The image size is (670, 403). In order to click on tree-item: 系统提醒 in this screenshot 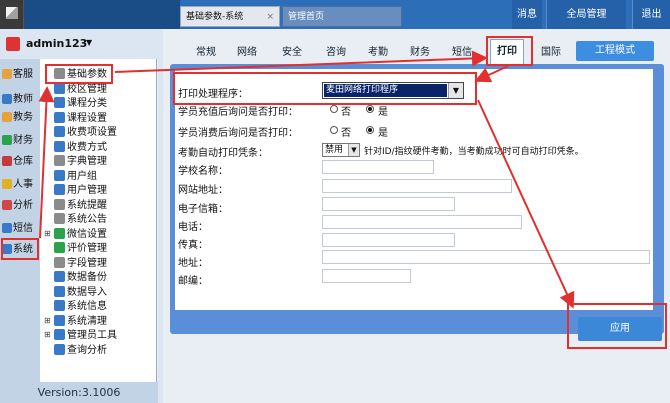, I will do `click(80, 205)`.